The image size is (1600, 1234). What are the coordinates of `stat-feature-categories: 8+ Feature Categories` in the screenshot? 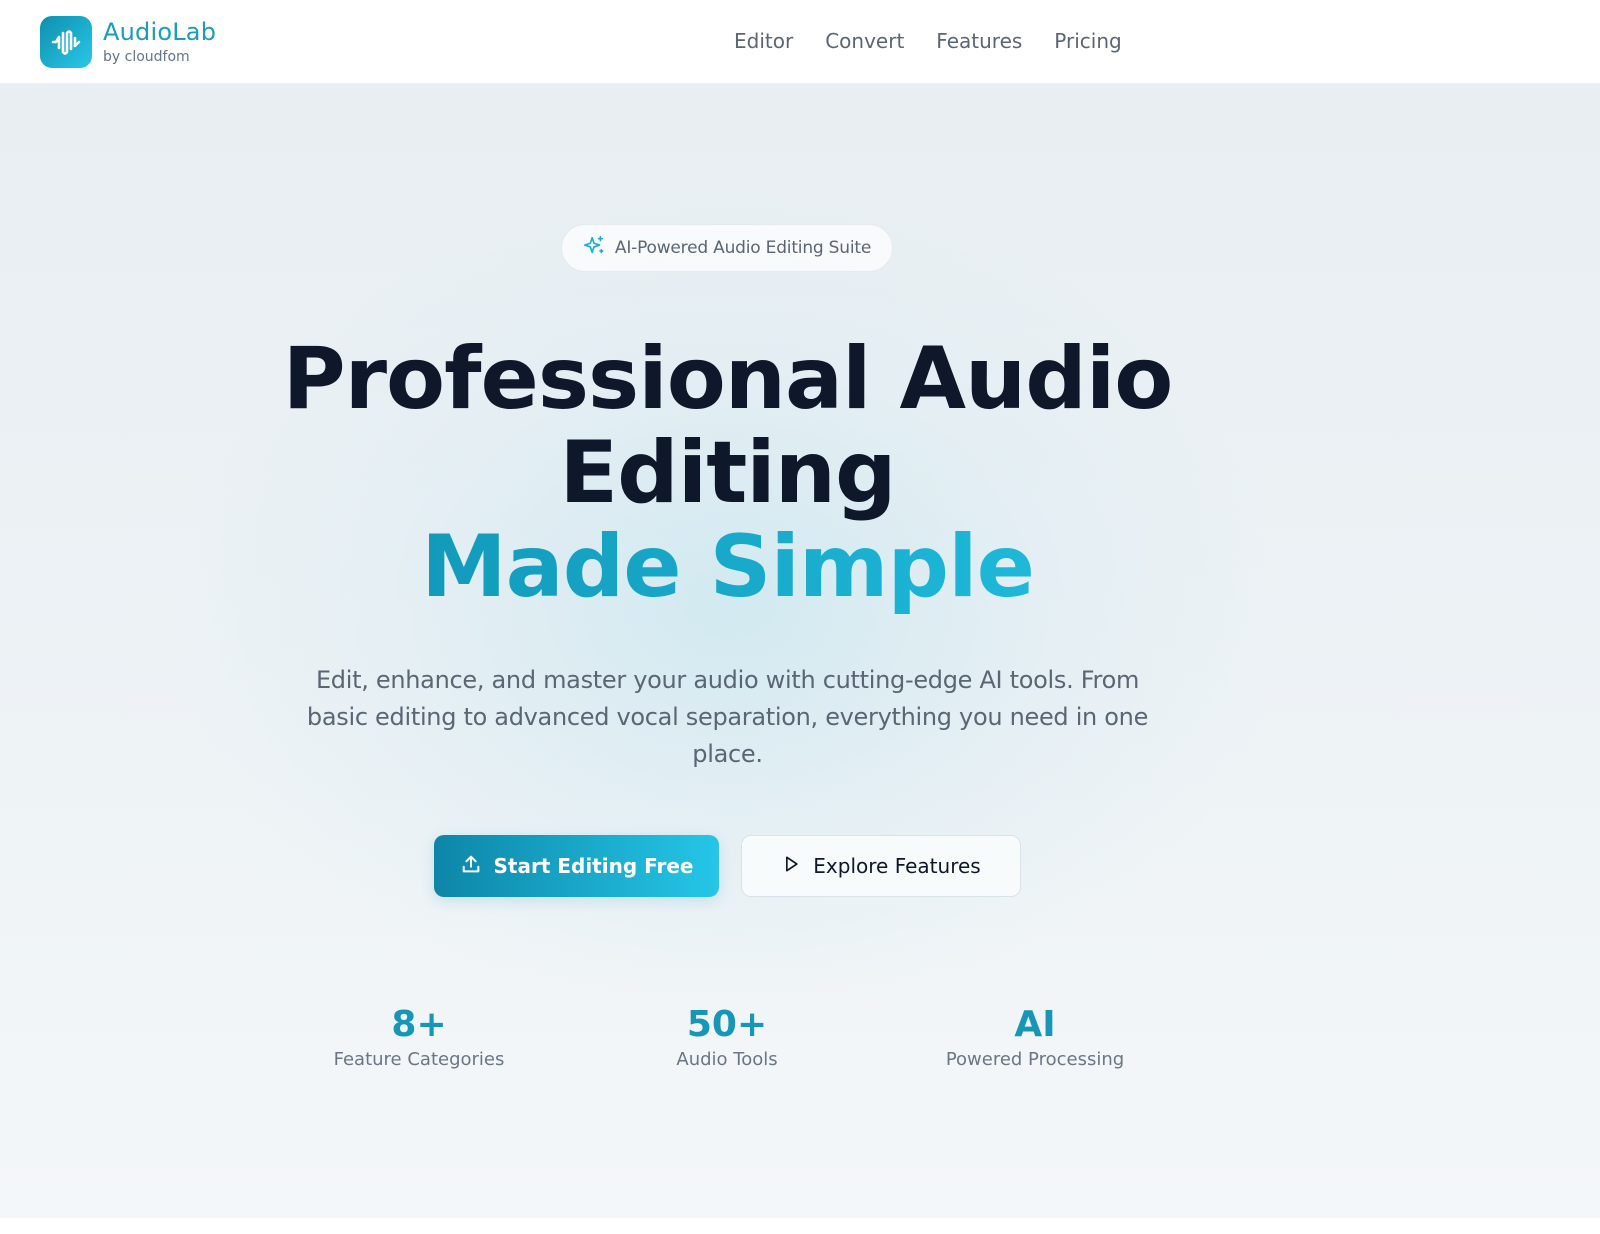 It's located at (419, 1038).